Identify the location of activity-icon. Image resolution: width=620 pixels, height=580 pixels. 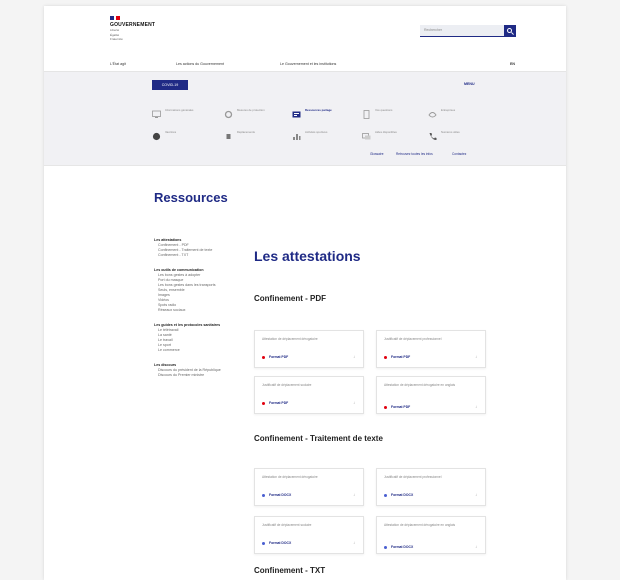
(296, 134).